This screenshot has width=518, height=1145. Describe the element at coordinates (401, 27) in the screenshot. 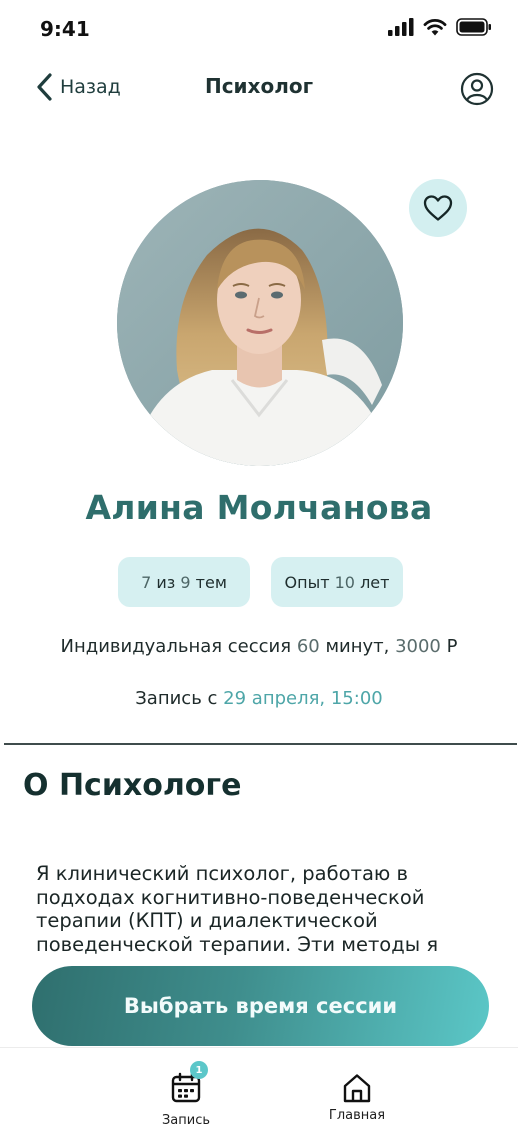

I see `signal-icon` at that location.